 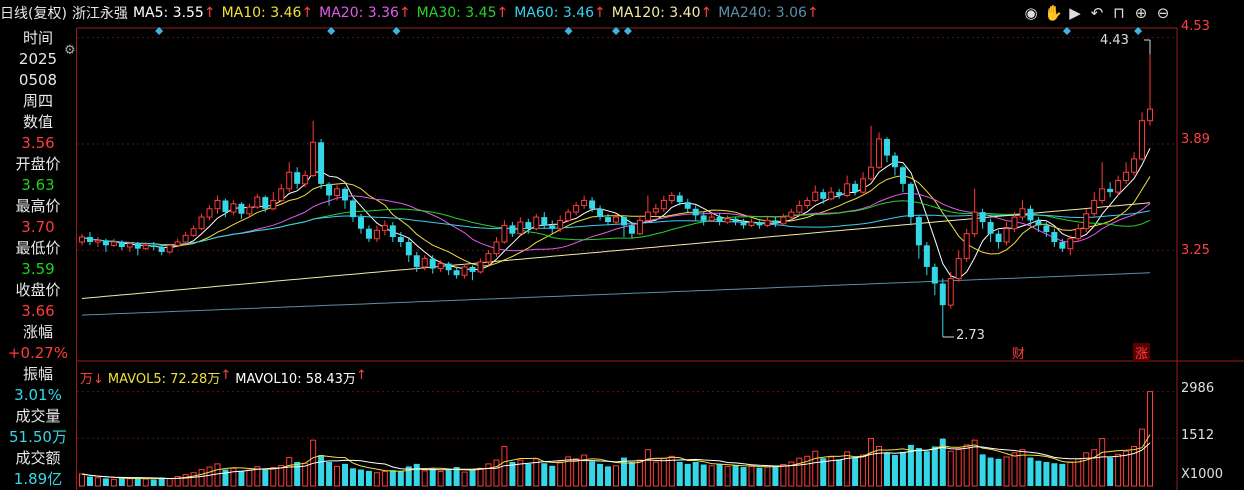 What do you see at coordinates (1195, 26) in the screenshot?
I see `price-tick-0: 4.53` at bounding box center [1195, 26].